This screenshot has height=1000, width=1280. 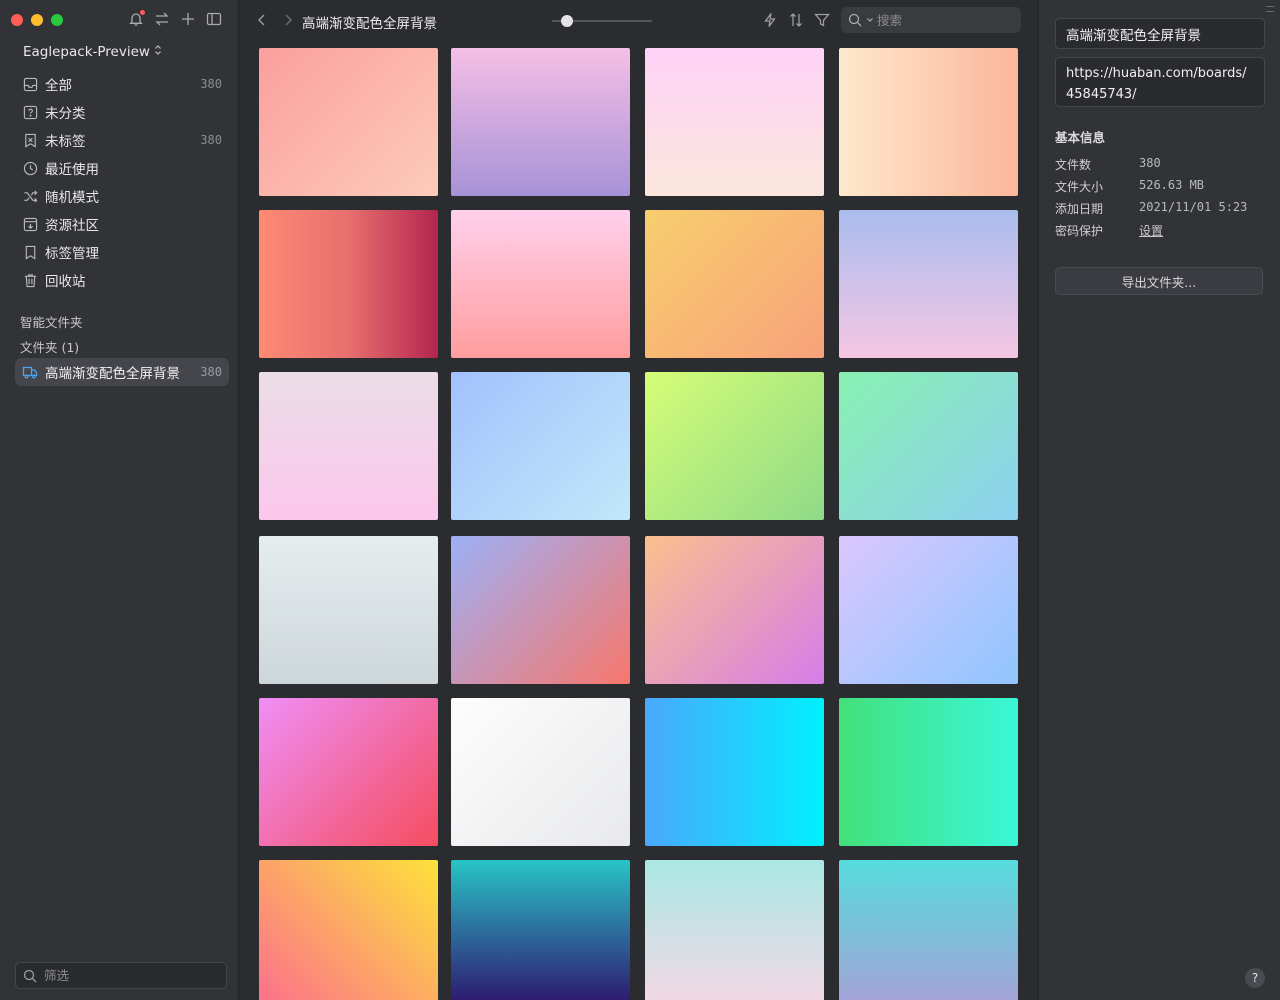 I want to click on sidebar-item-label: 未标签, so click(x=65, y=142).